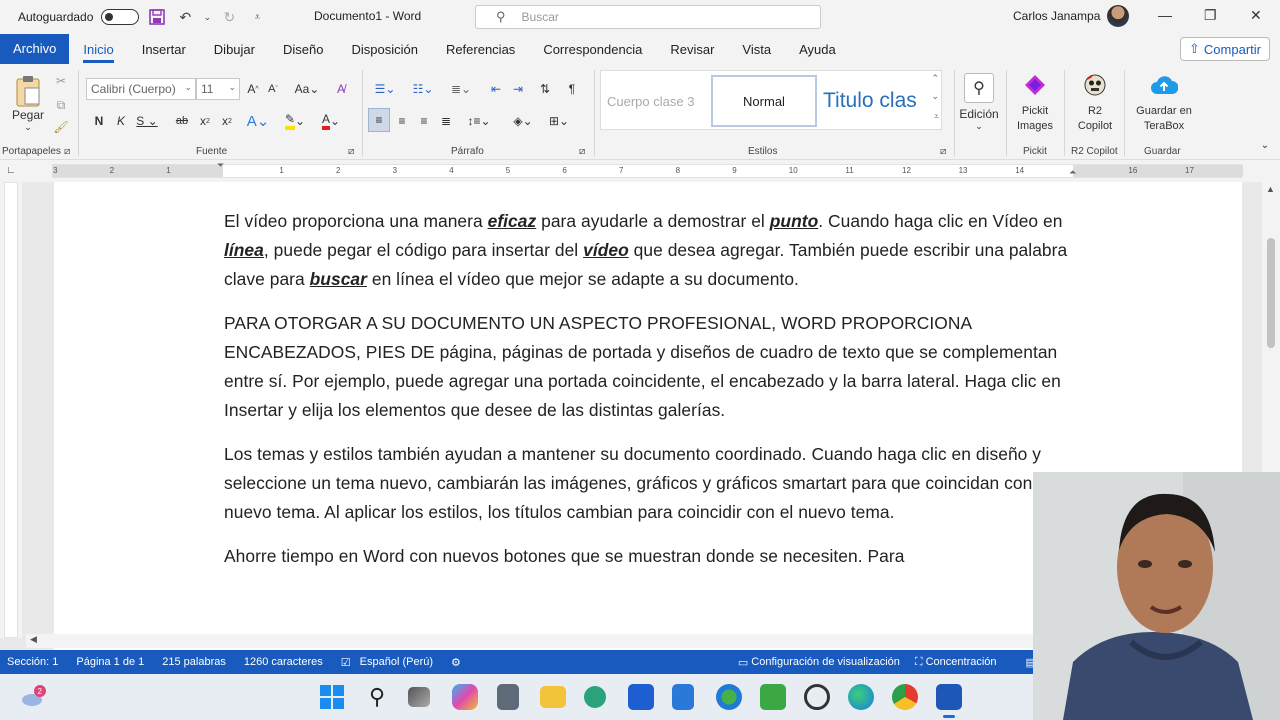 Image resolution: width=1280 pixels, height=720 pixels. What do you see at coordinates (402, 121) in the screenshot?
I see `align-center-icon: ≡` at bounding box center [402, 121].